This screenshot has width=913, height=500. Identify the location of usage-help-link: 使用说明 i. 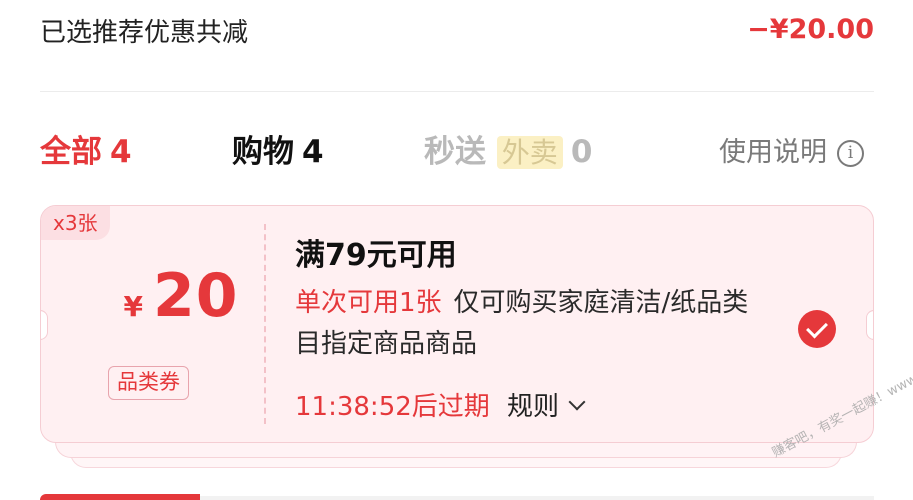
(791, 149).